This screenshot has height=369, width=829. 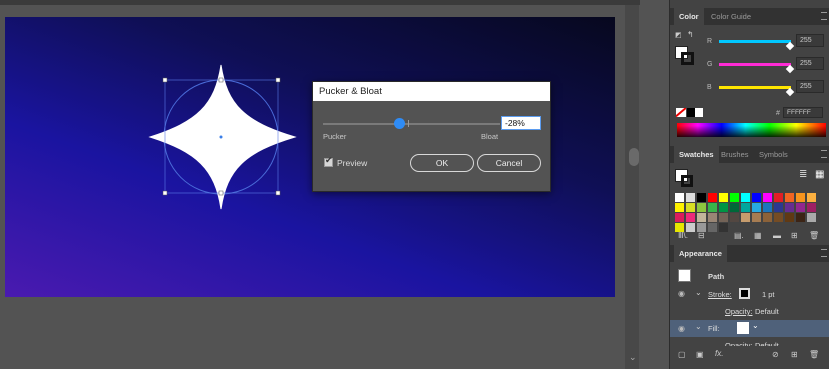 I want to click on handle-bl, so click(x=165, y=193).